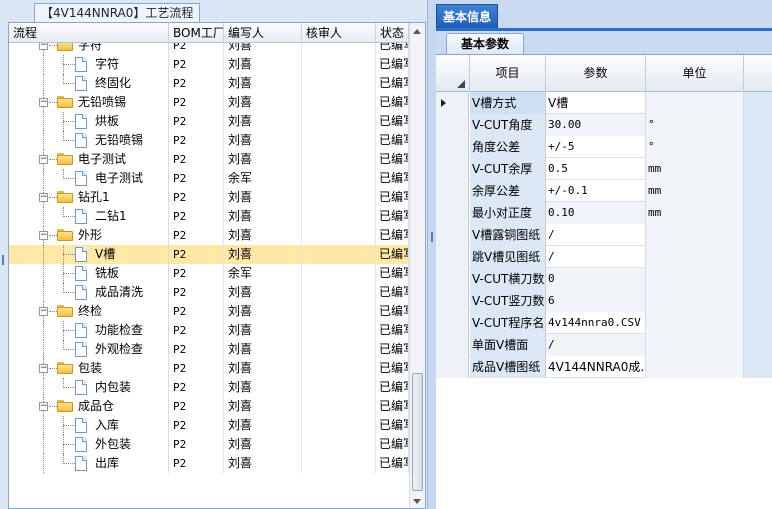 This screenshot has width=772, height=509. What do you see at coordinates (432, 237) in the screenshot?
I see `splitter-grip-icon` at bounding box center [432, 237].